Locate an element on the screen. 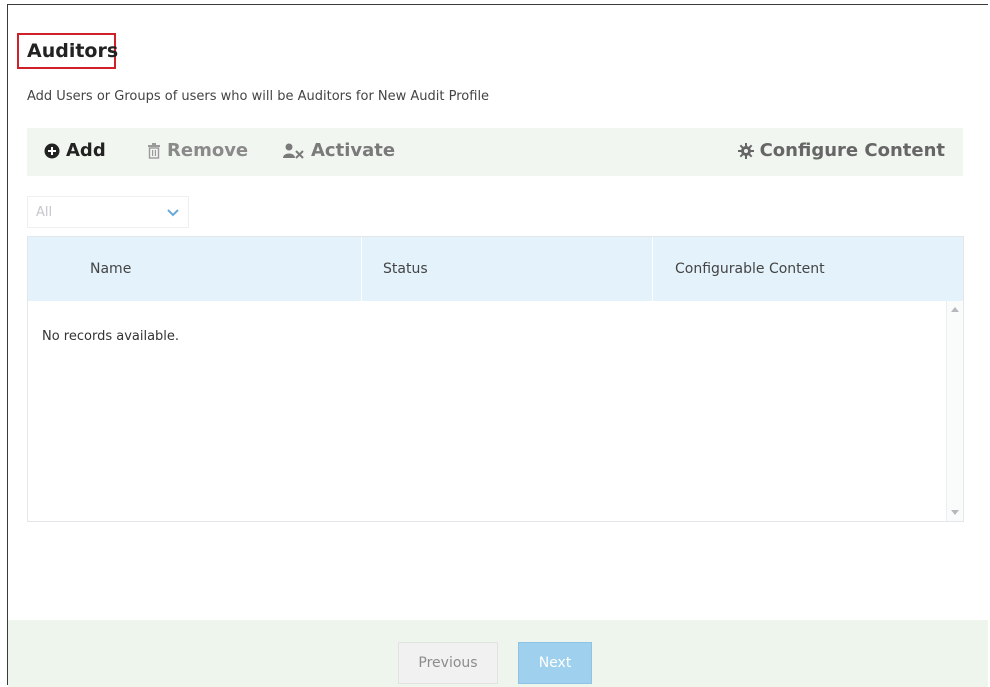  gear-icon is located at coordinates (745, 150).